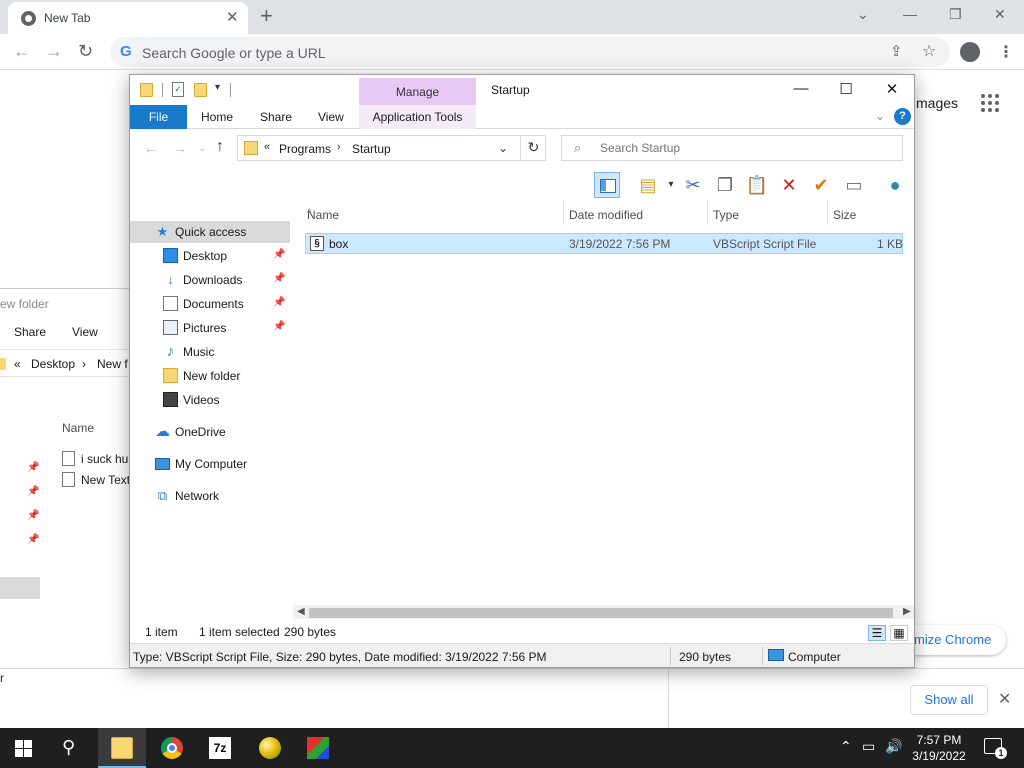 Image resolution: width=1024 pixels, height=768 pixels. What do you see at coordinates (601, 613) in the screenshot?
I see `scrollbar-thumb` at bounding box center [601, 613].